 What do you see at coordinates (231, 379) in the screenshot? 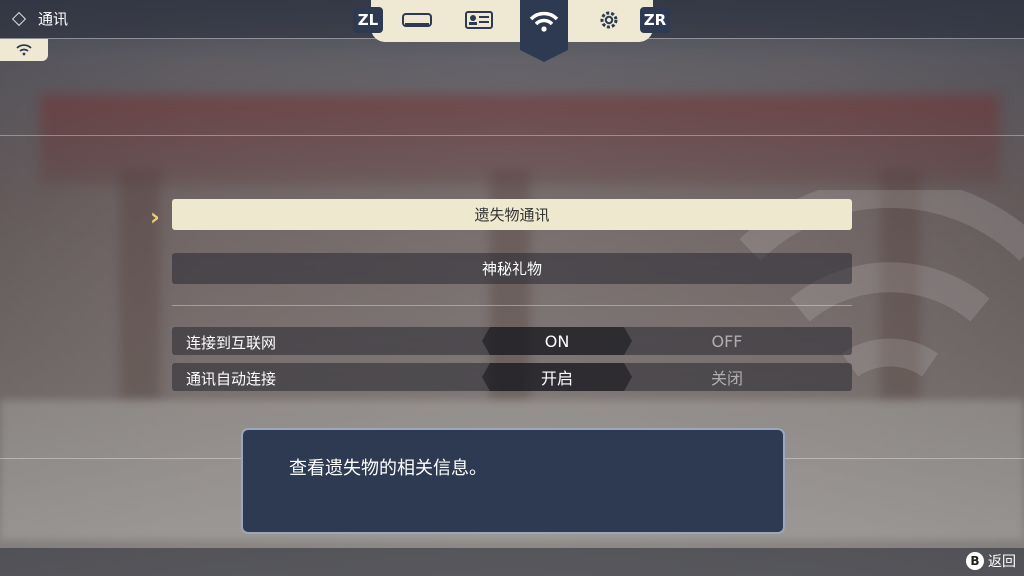
I see `setting-label: 通讯自动连接` at bounding box center [231, 379].